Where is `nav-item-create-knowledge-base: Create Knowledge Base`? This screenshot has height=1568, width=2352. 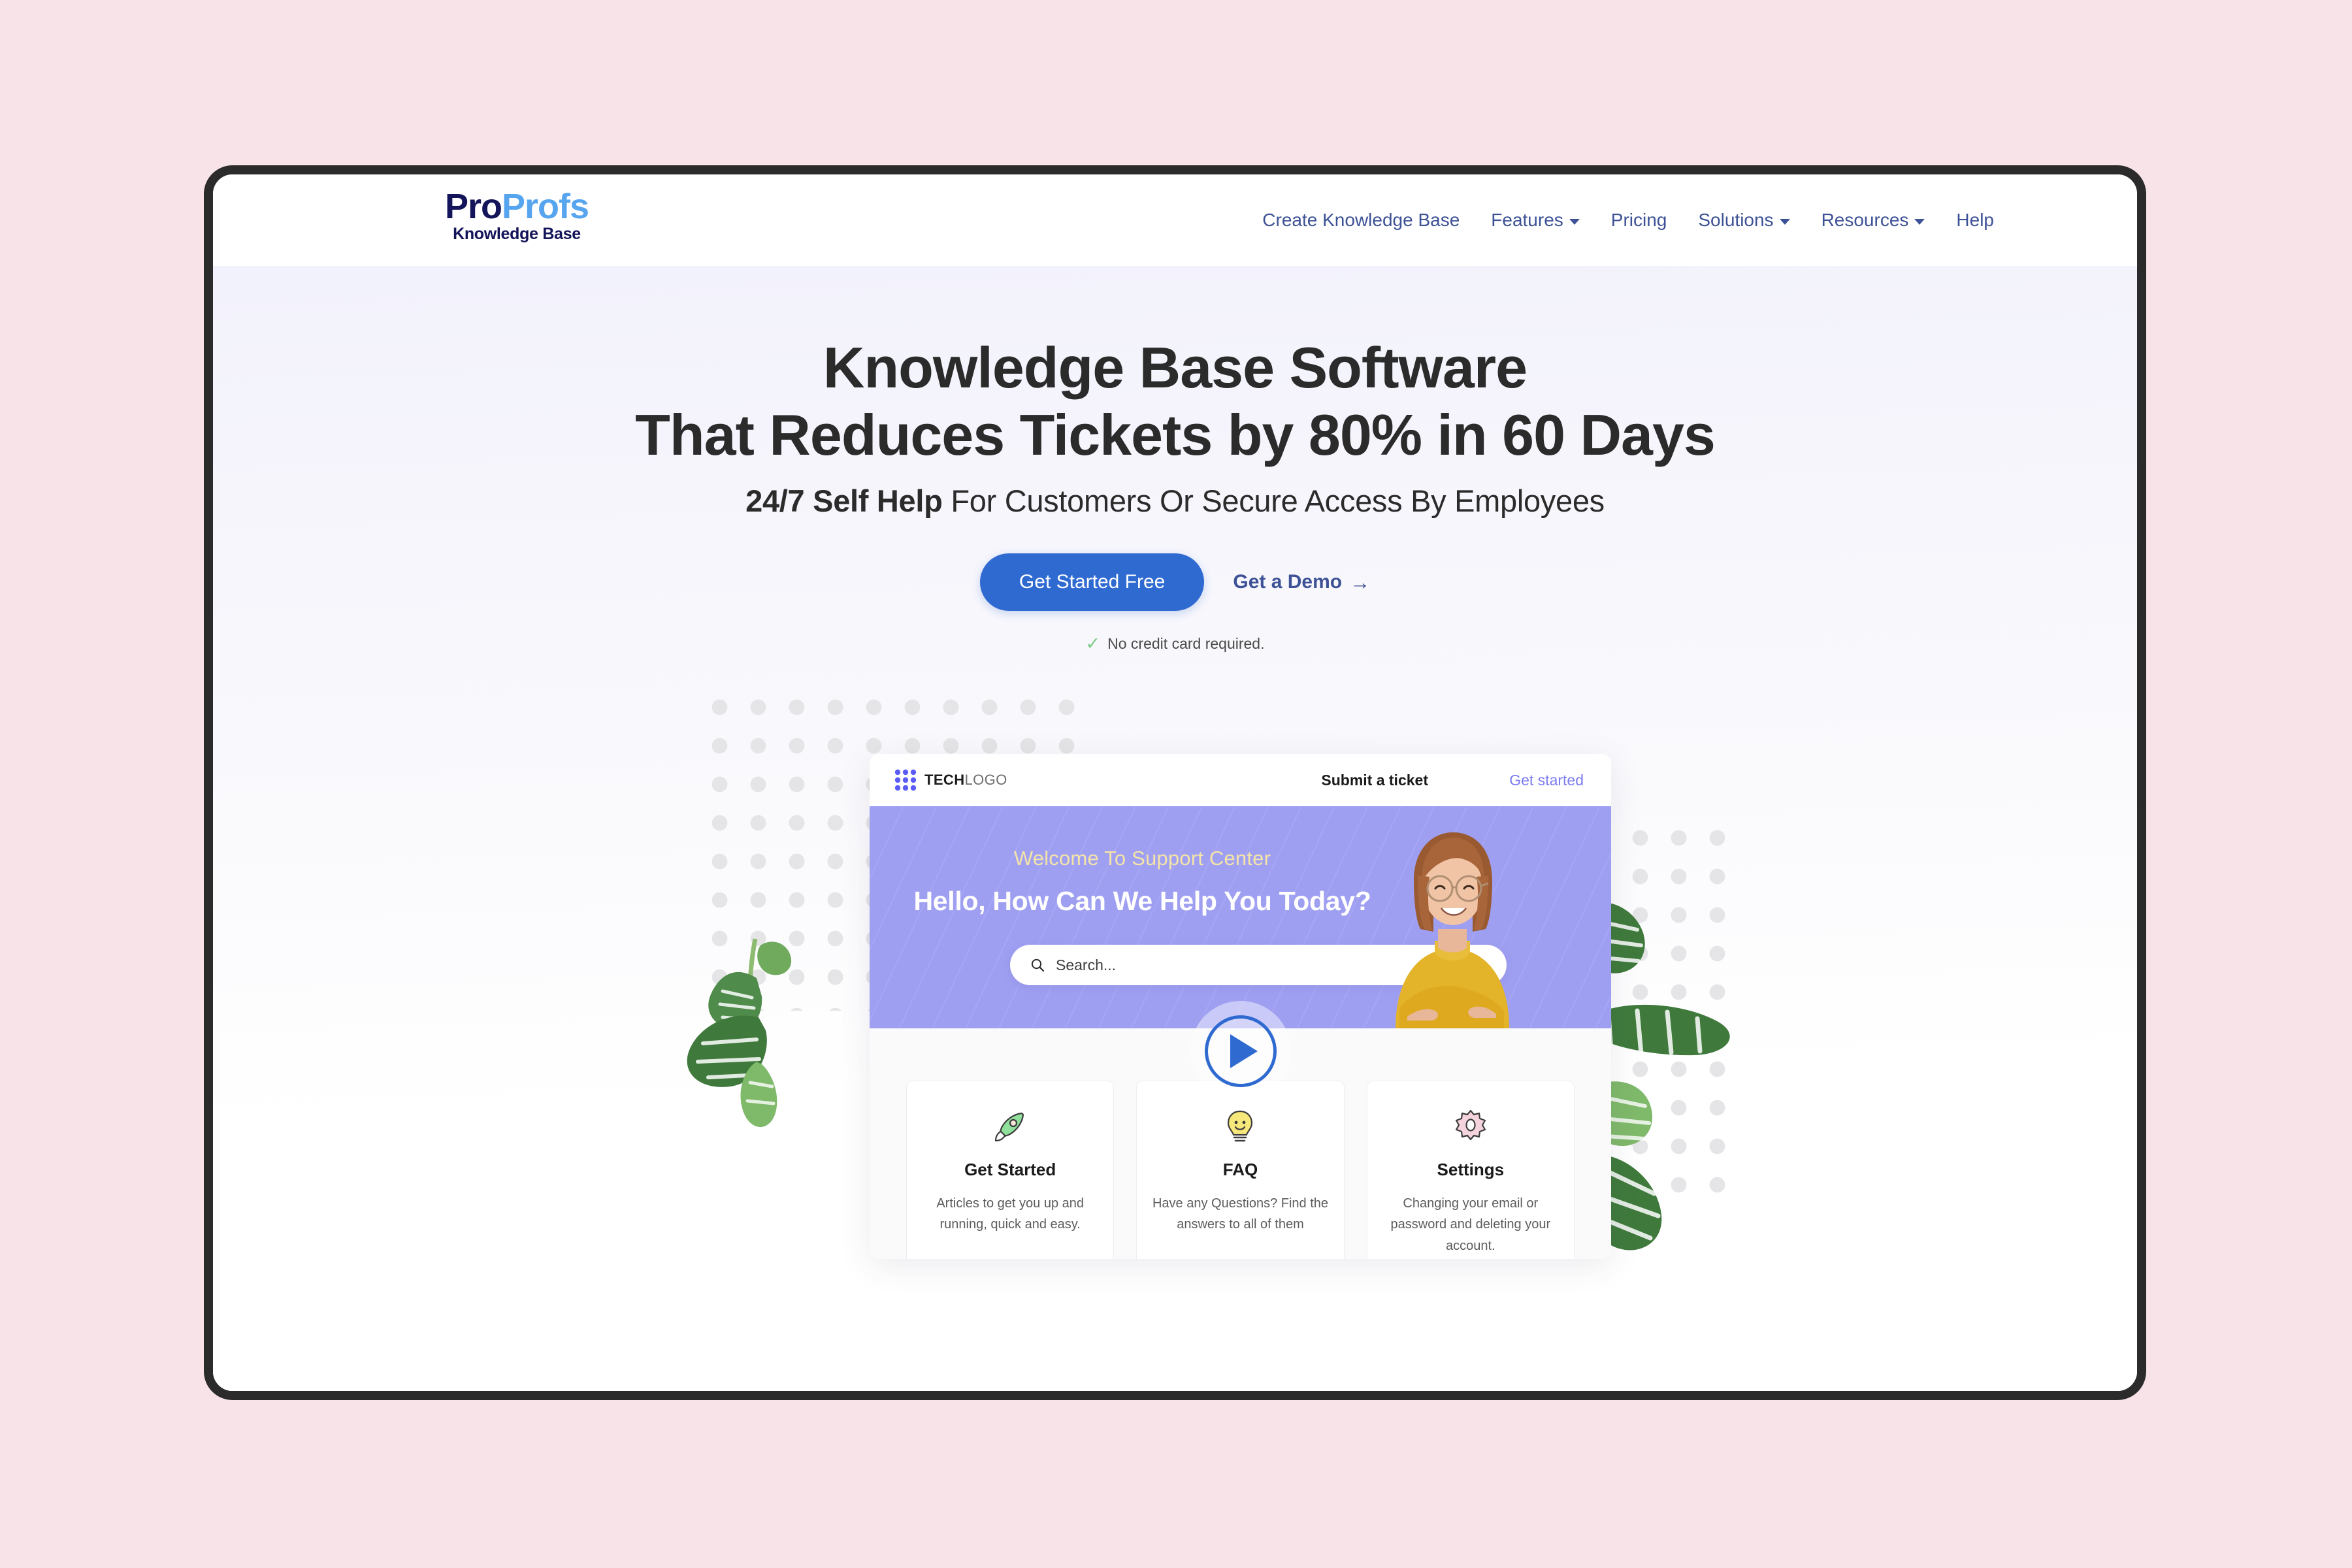 nav-item-create-knowledge-base: Create Knowledge Base is located at coordinates (1361, 220).